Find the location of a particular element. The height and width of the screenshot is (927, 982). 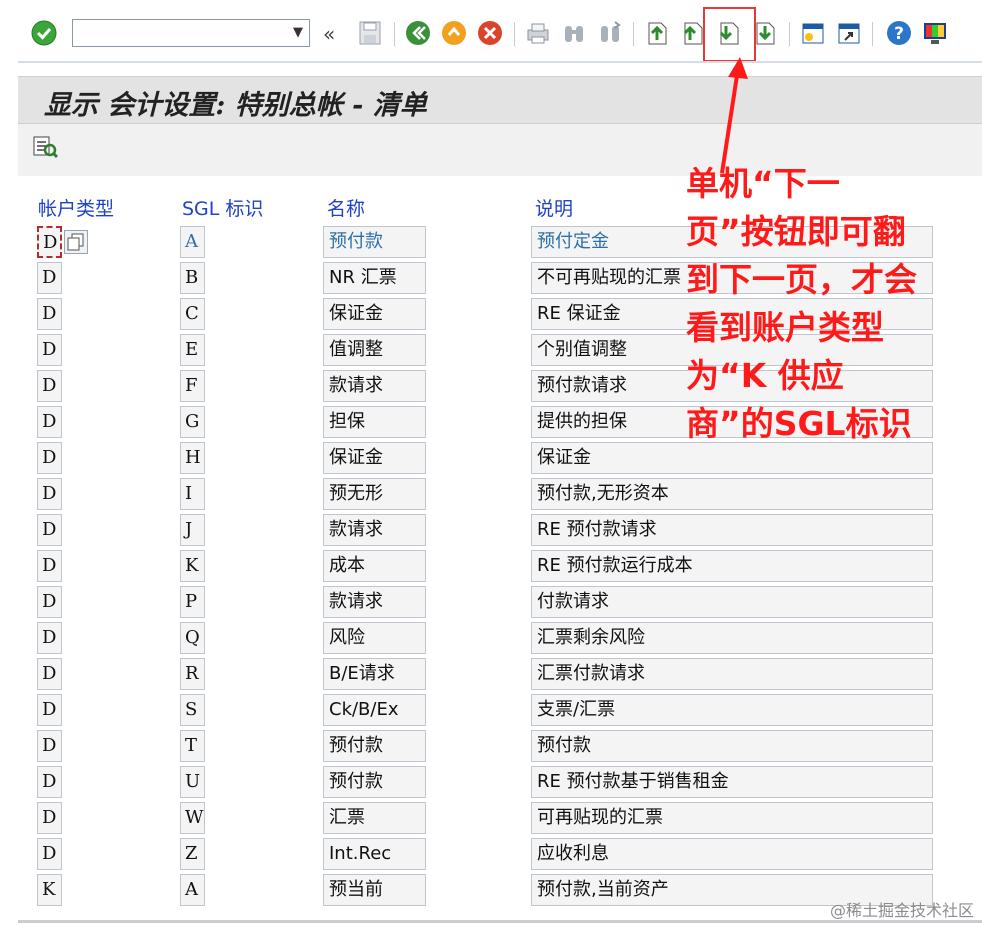

sgl-cell: I is located at coordinates (192, 494).